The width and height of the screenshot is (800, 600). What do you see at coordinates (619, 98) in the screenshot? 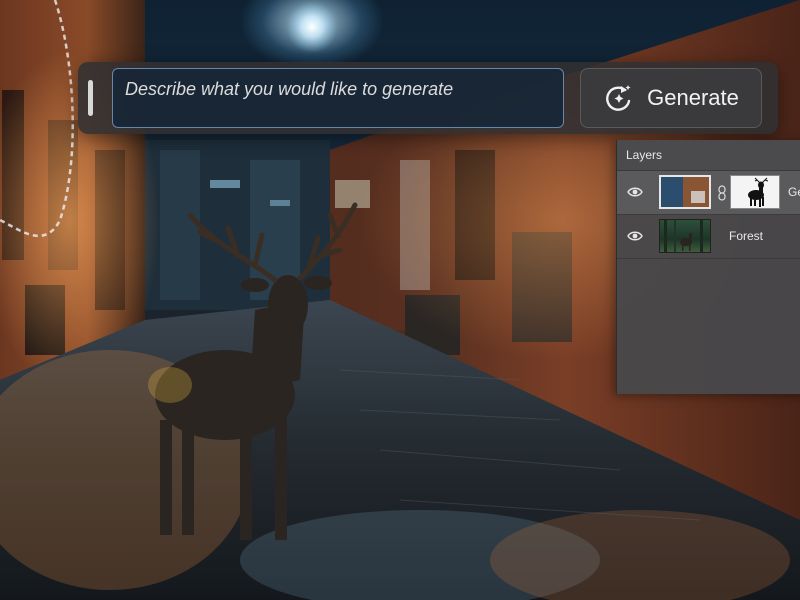
I see `sparkle-refresh-icon` at bounding box center [619, 98].